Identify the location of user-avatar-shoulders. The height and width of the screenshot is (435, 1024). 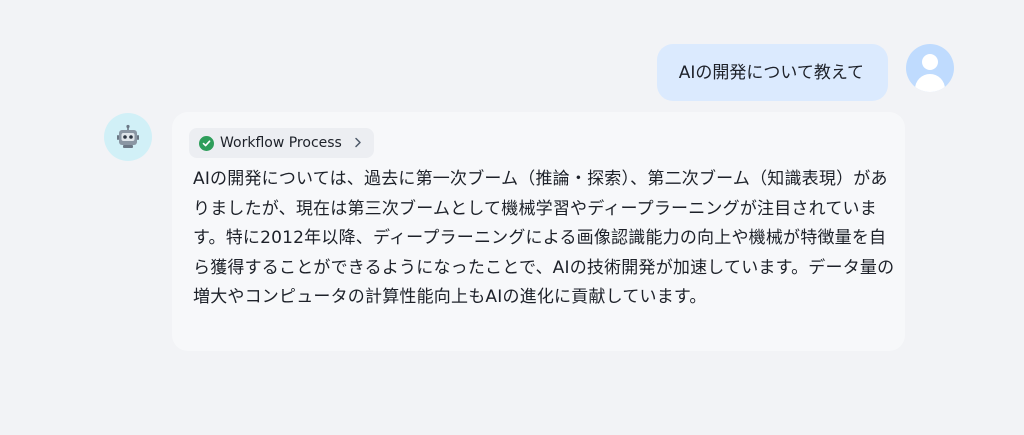
(930, 83).